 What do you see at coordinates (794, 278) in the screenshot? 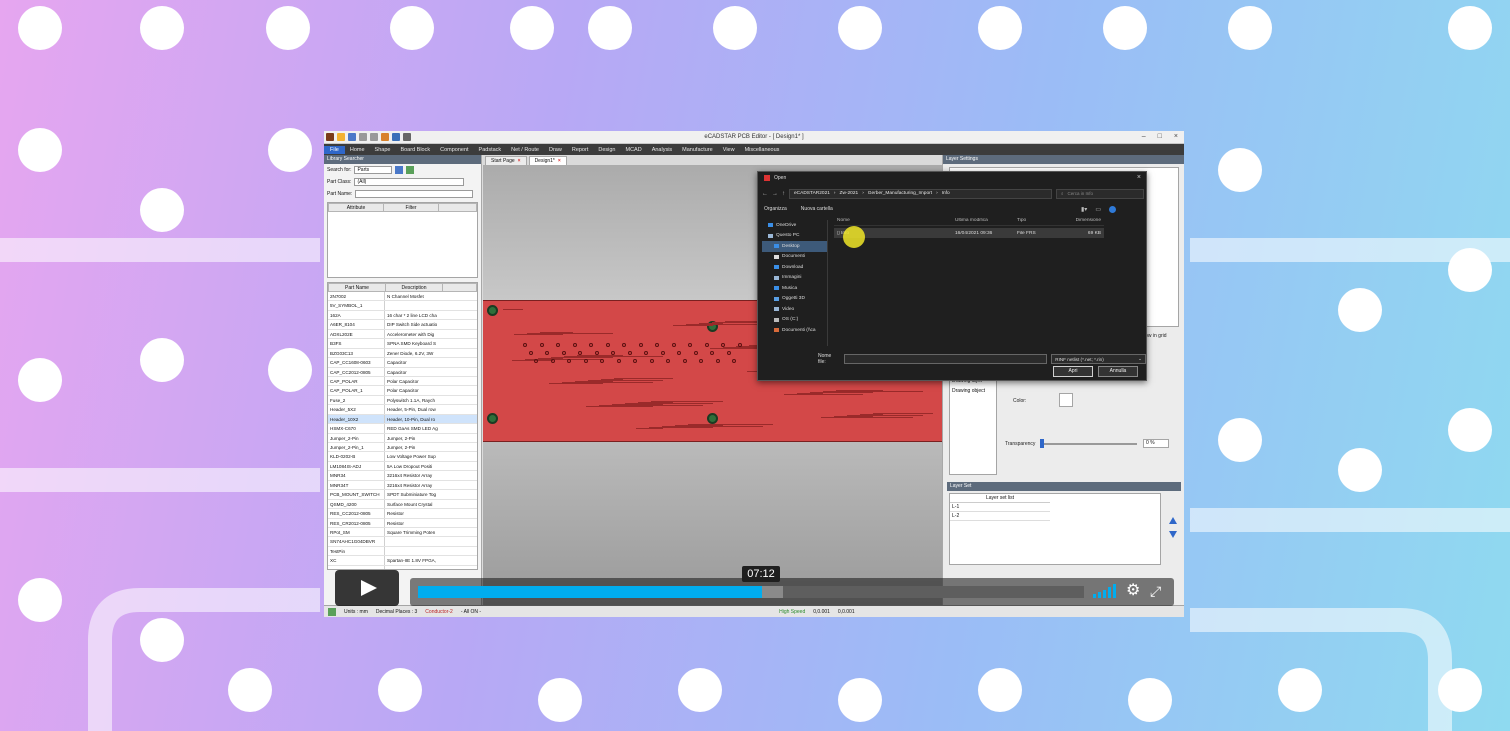
I see `nav-item-immagini: Immagini` at bounding box center [794, 278].